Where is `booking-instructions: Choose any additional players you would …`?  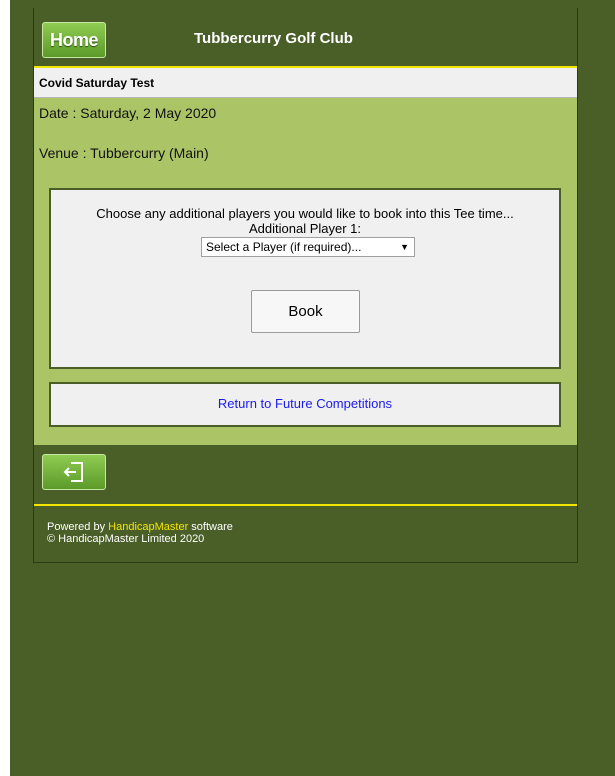
booking-instructions: Choose any additional players you would … is located at coordinates (305, 213).